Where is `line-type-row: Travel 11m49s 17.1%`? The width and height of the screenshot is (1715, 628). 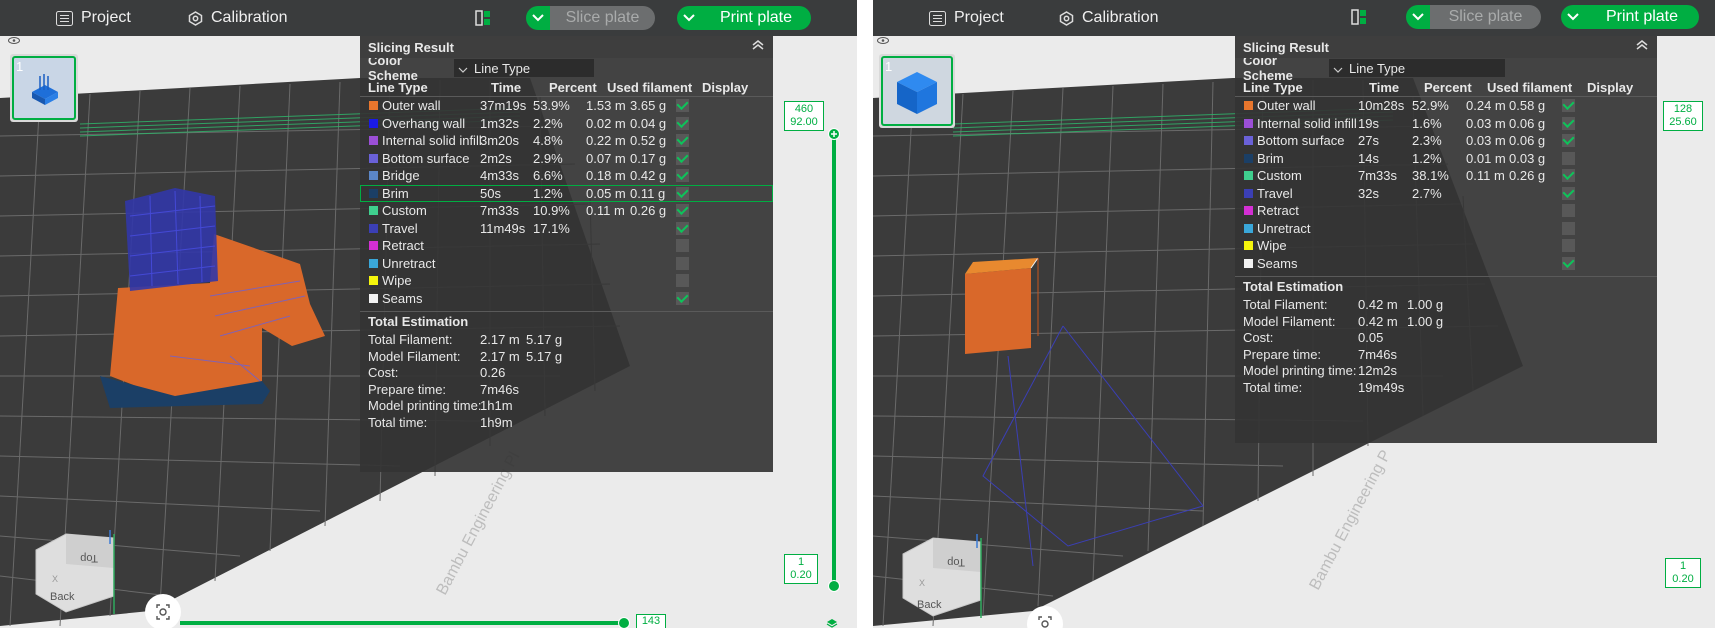 line-type-row: Travel 11m49s 17.1% is located at coordinates (566, 229).